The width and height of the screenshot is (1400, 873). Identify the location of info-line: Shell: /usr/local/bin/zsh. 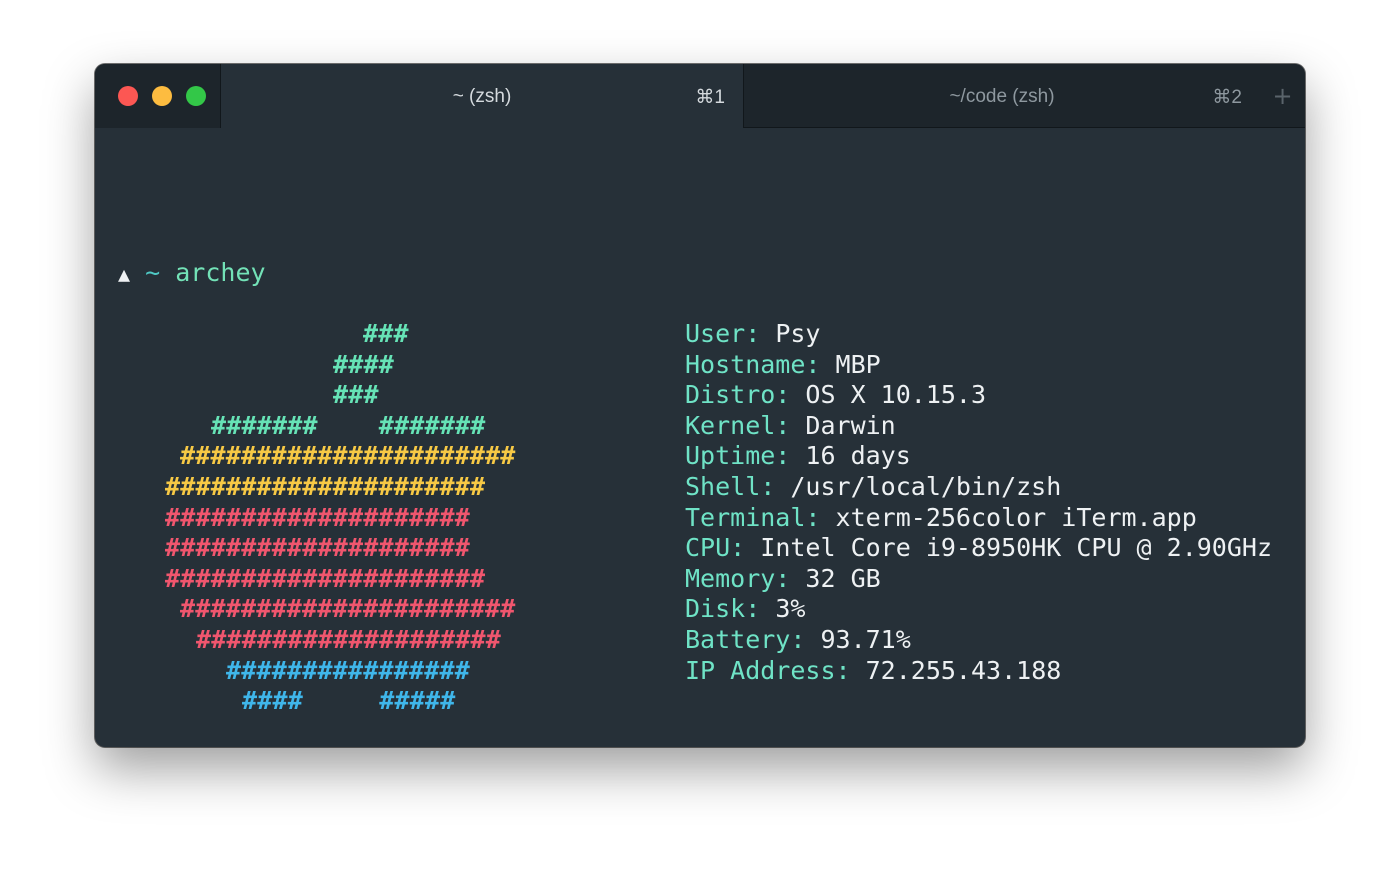
(873, 487).